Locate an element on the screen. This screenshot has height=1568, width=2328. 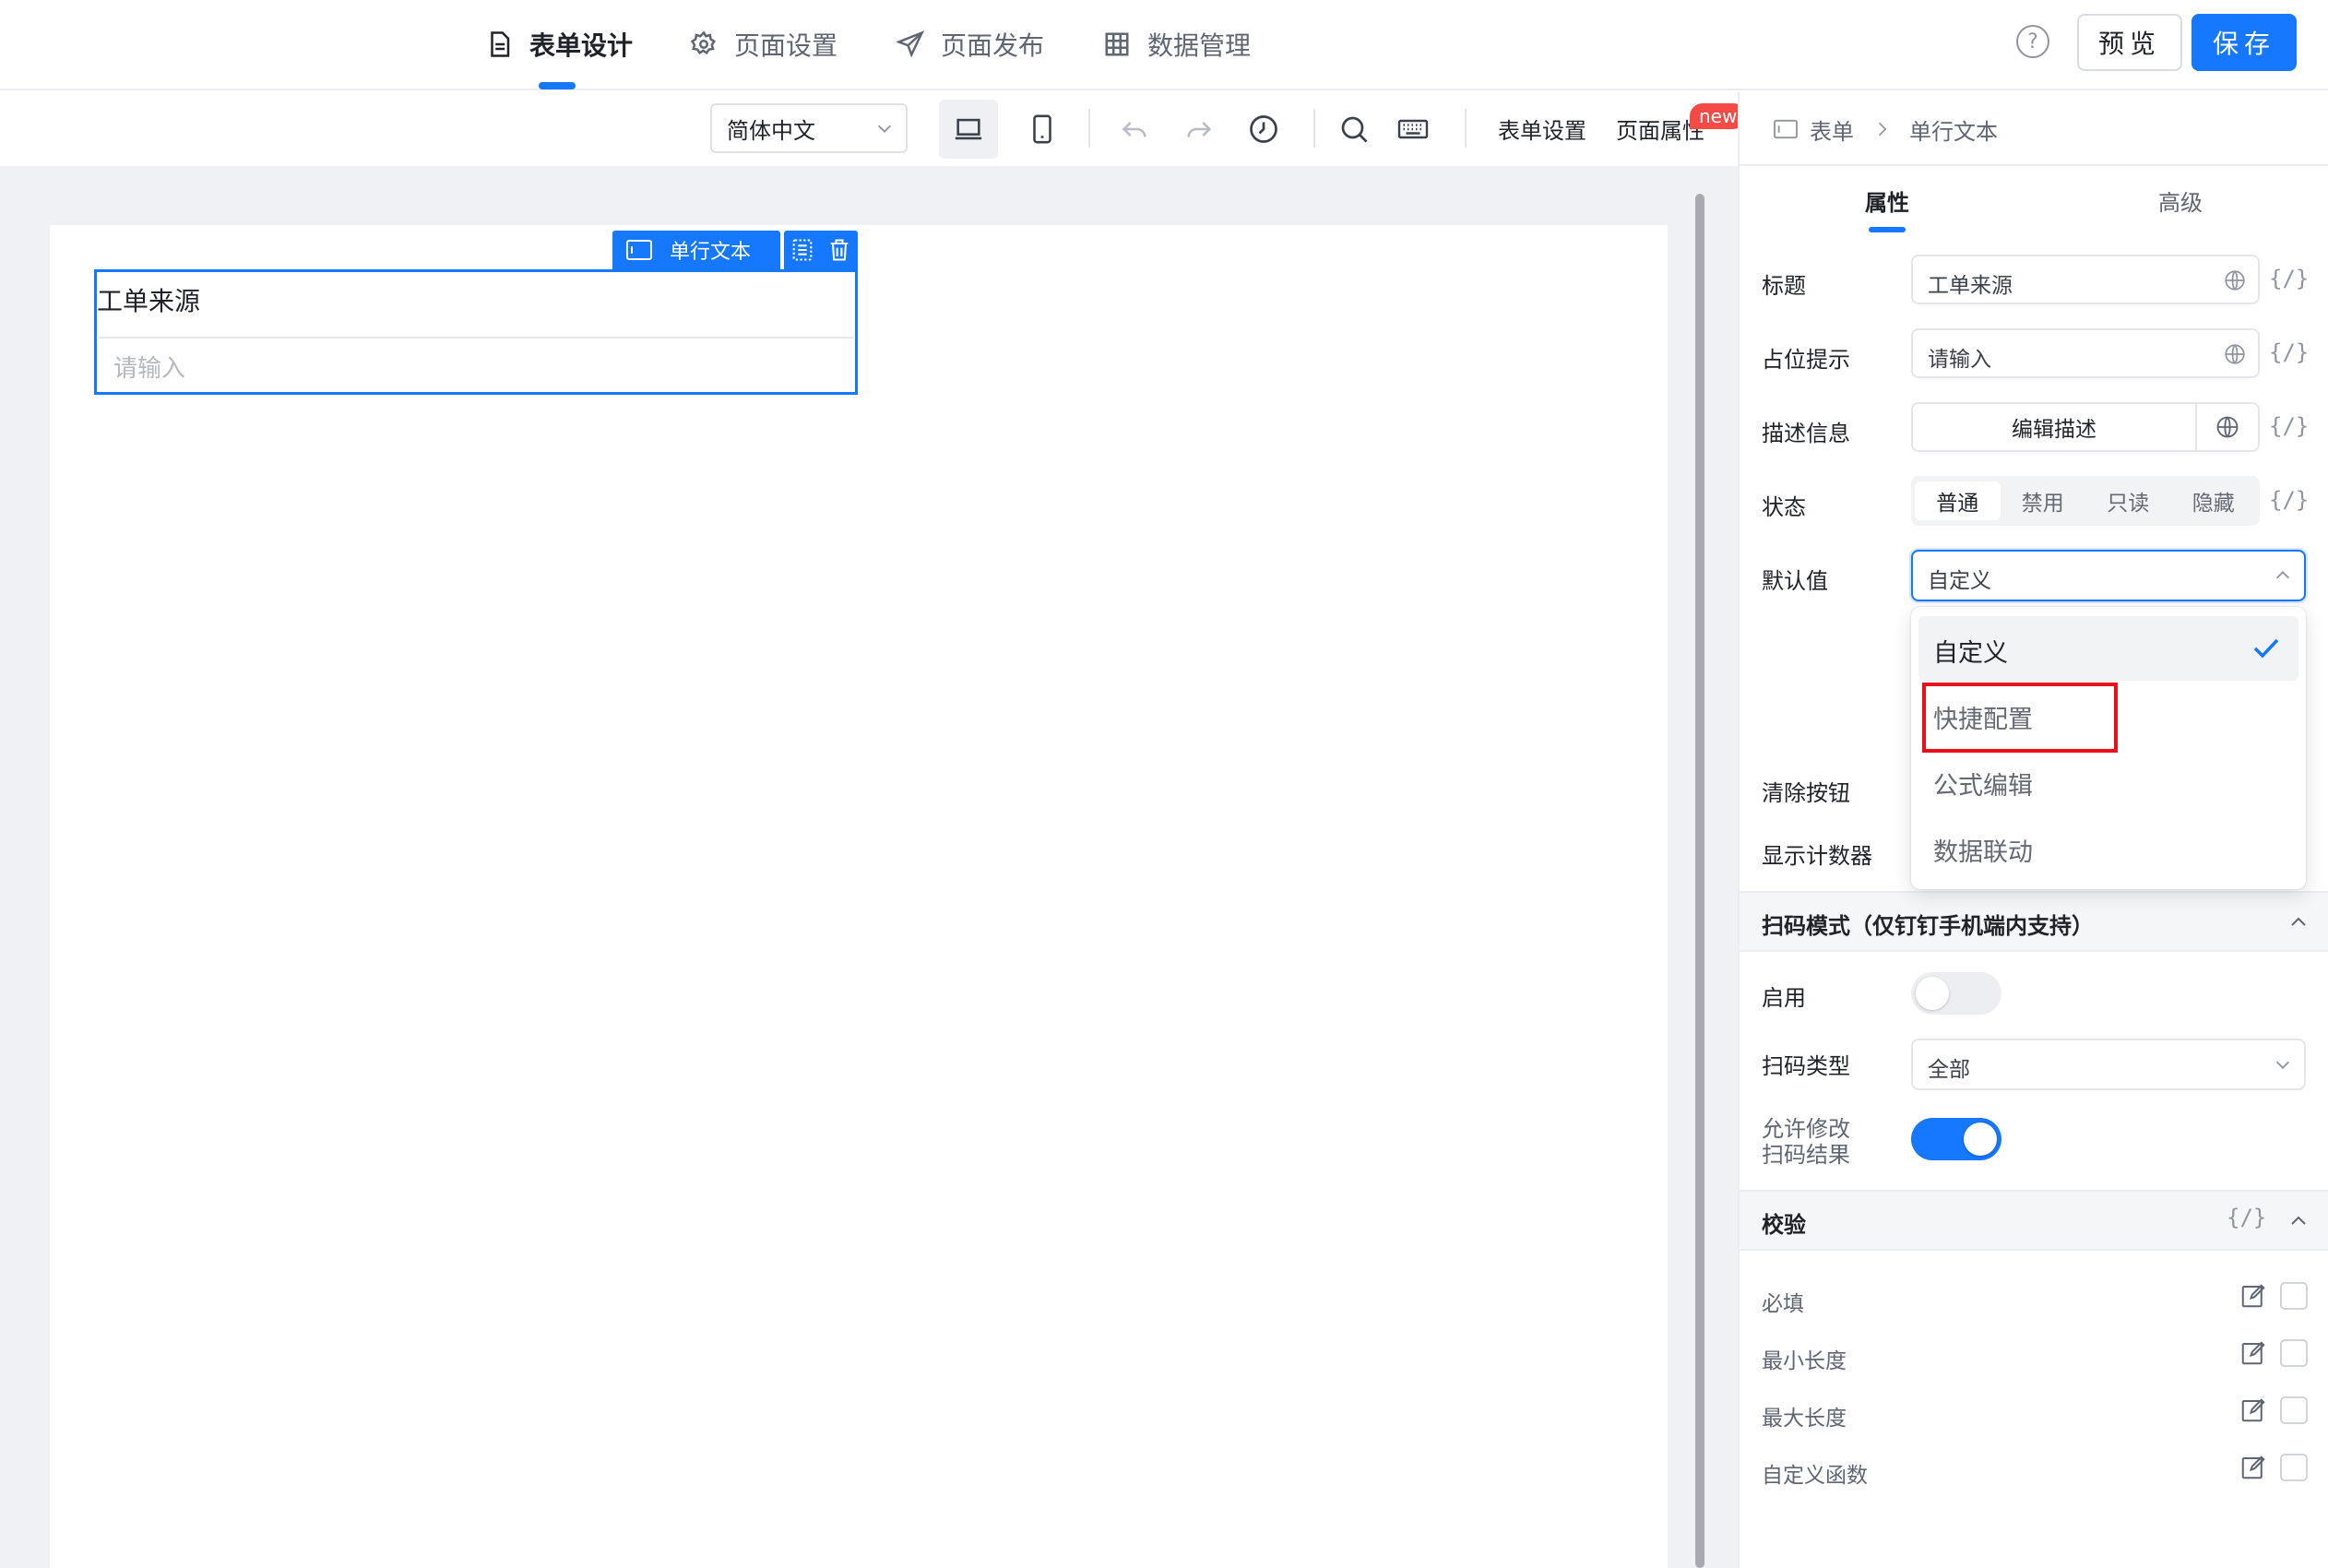
language-value: 简体中文 is located at coordinates (771, 130).